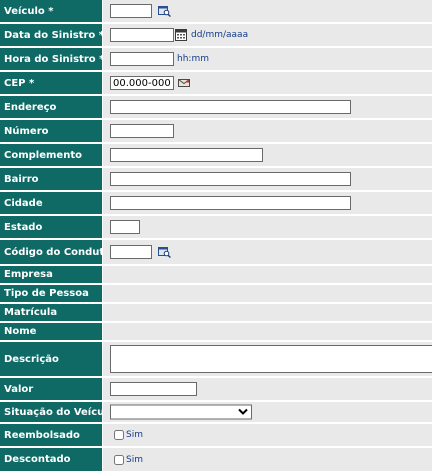  Describe the element at coordinates (51, 435) in the screenshot. I see `label-reembolsado: Reembolsado` at that location.